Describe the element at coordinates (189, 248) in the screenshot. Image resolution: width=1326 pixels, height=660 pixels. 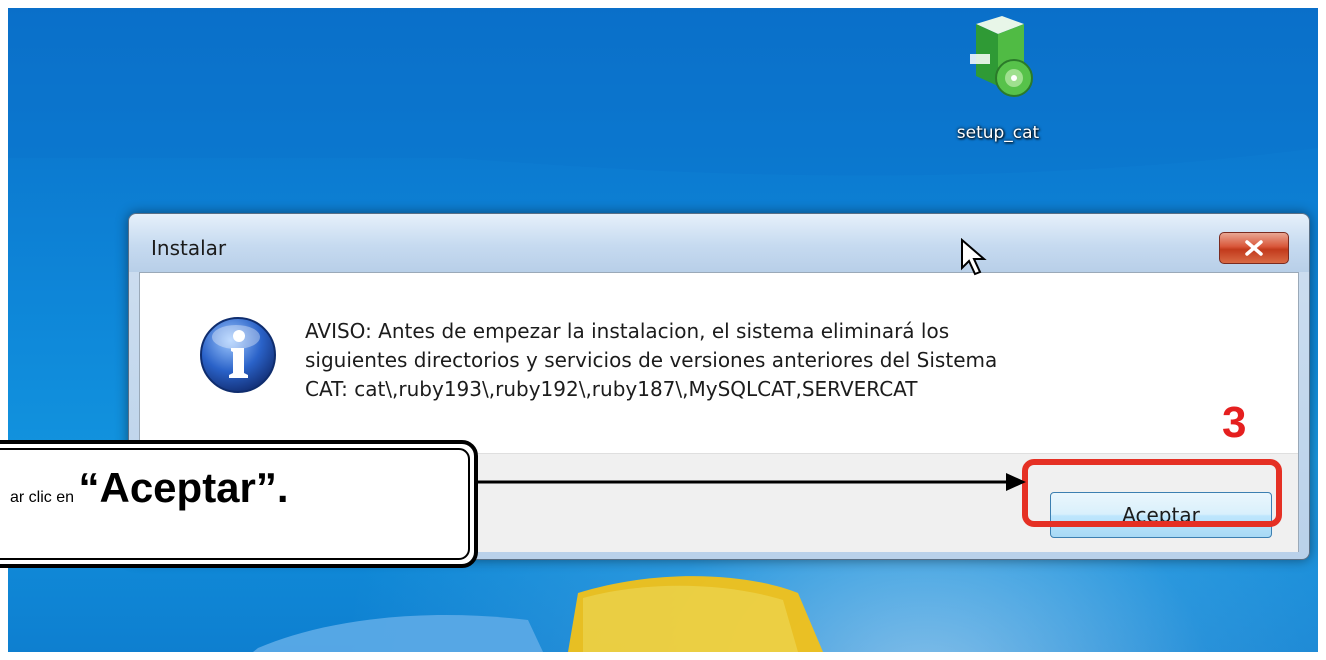
I see `dialog-title: Instalar` at that location.